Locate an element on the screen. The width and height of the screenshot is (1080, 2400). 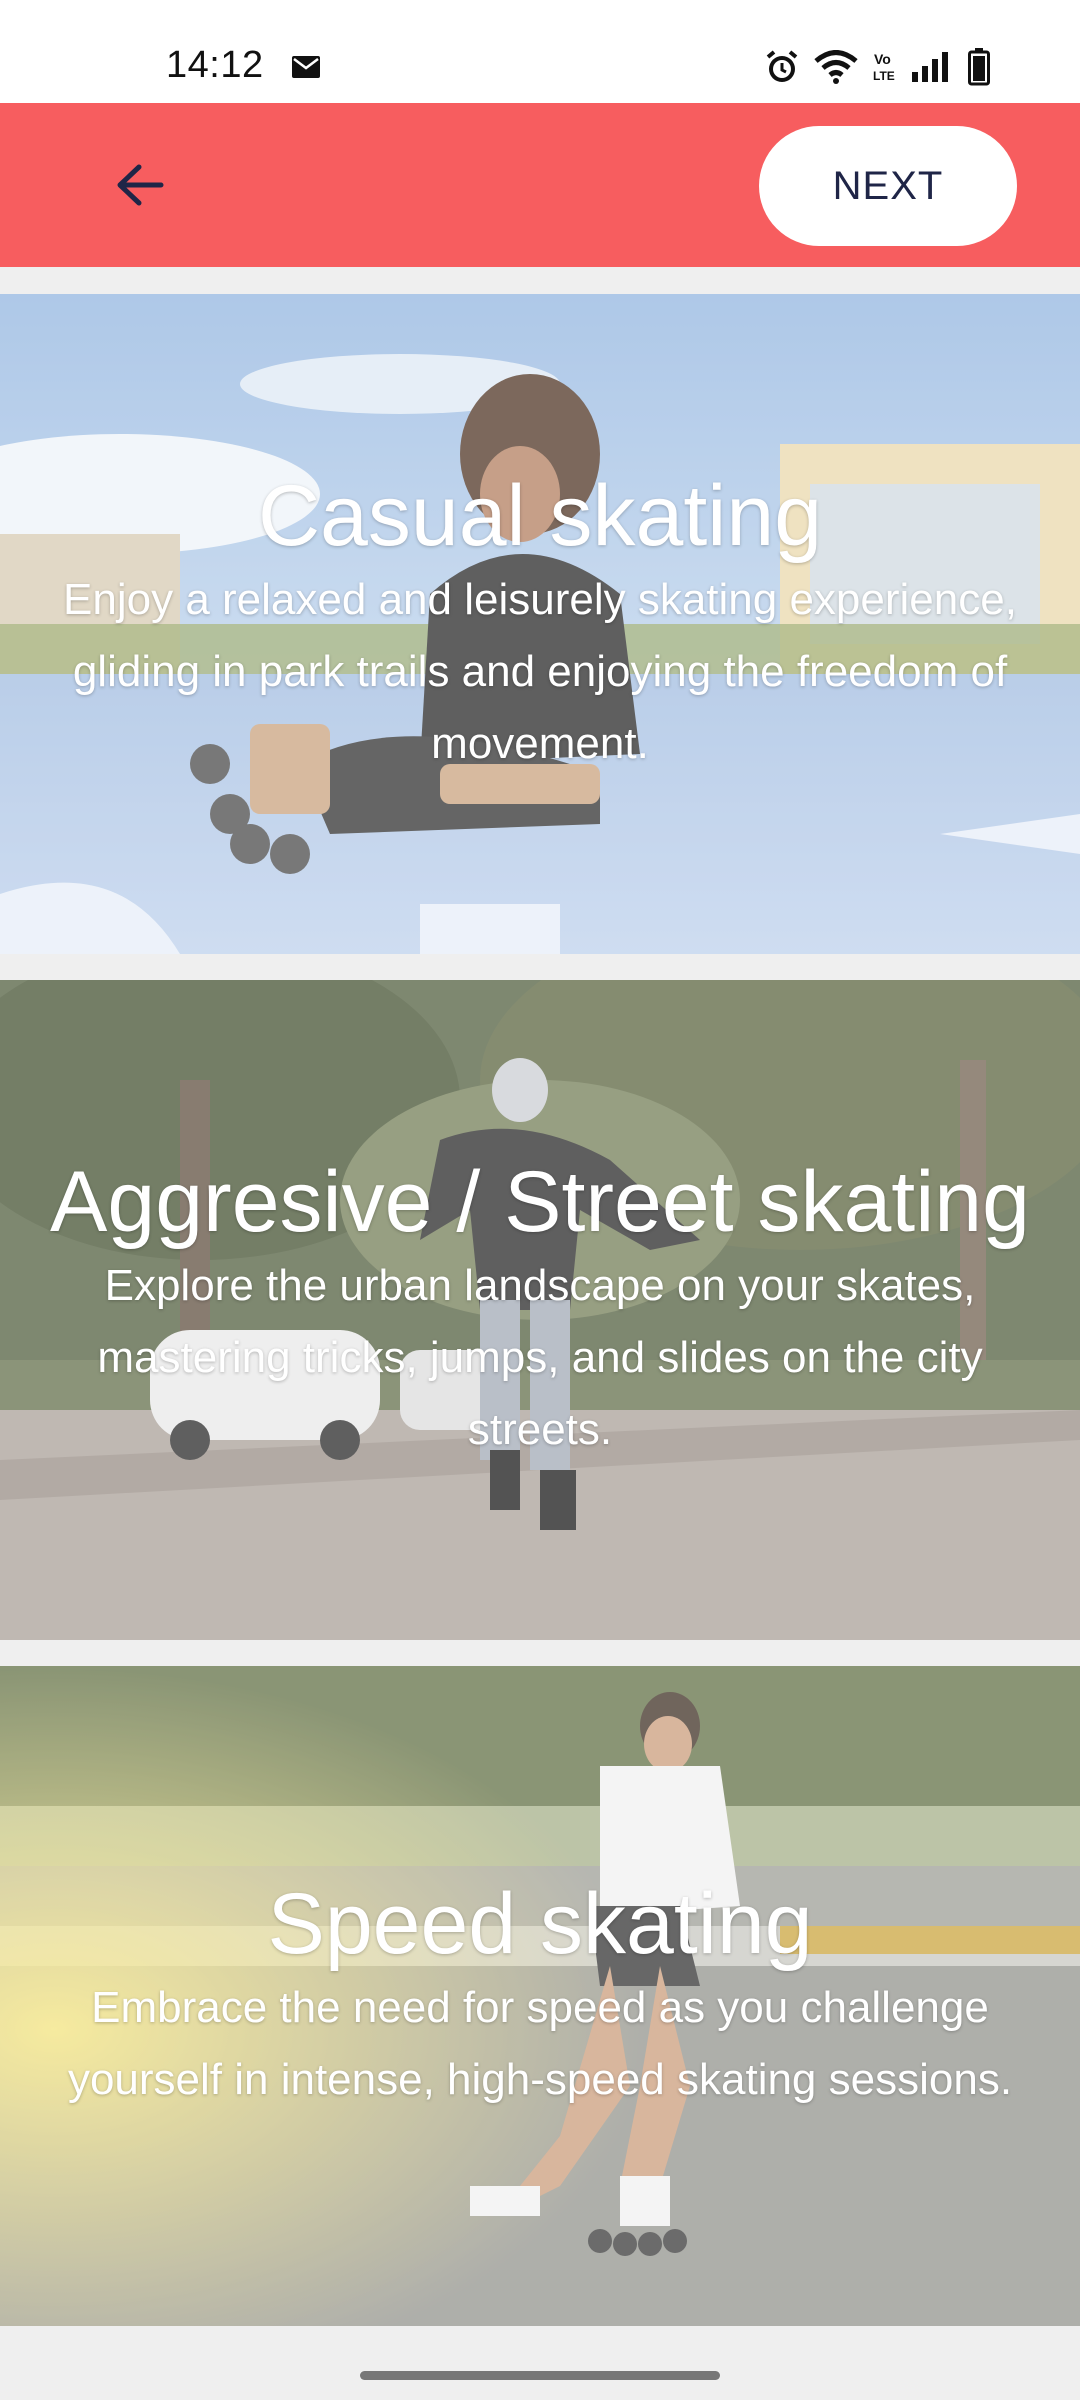
card-title: Casual skating is located at coordinates (540, 516).